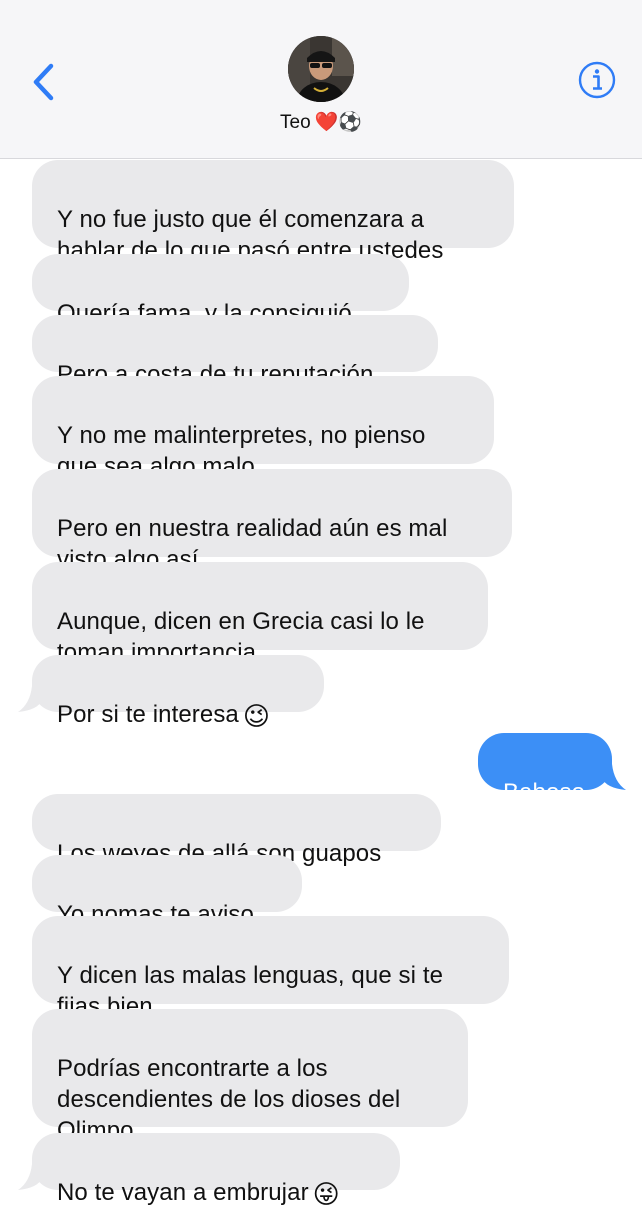  I want to click on contact-avatar, so click(321, 69).